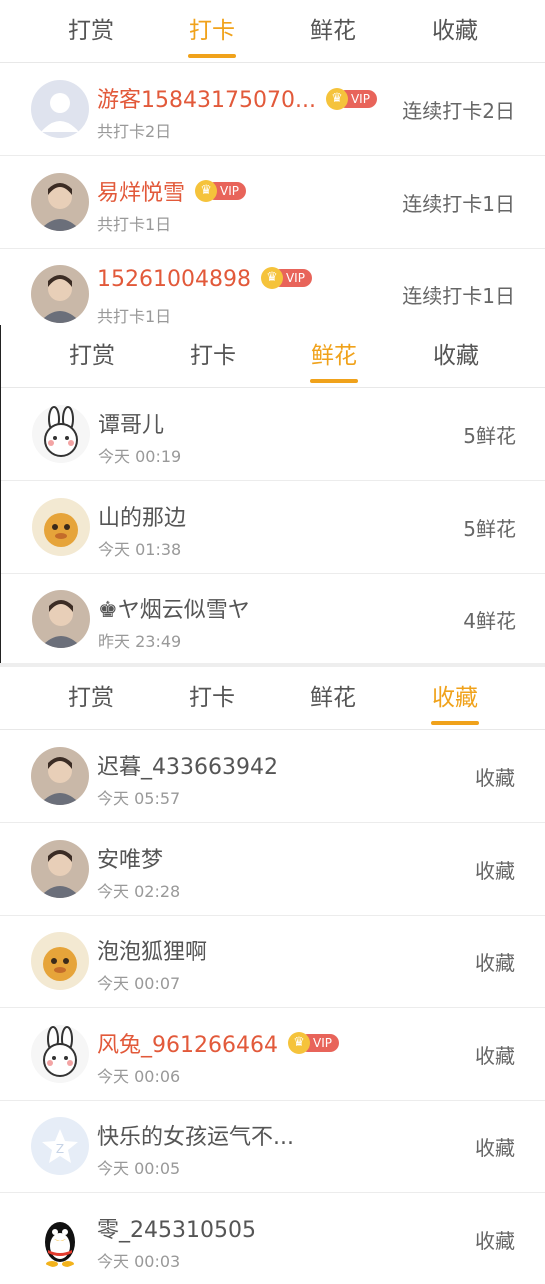 The height and width of the screenshot is (1284, 545). I want to click on user-name-text: 山的那边, so click(142, 518).